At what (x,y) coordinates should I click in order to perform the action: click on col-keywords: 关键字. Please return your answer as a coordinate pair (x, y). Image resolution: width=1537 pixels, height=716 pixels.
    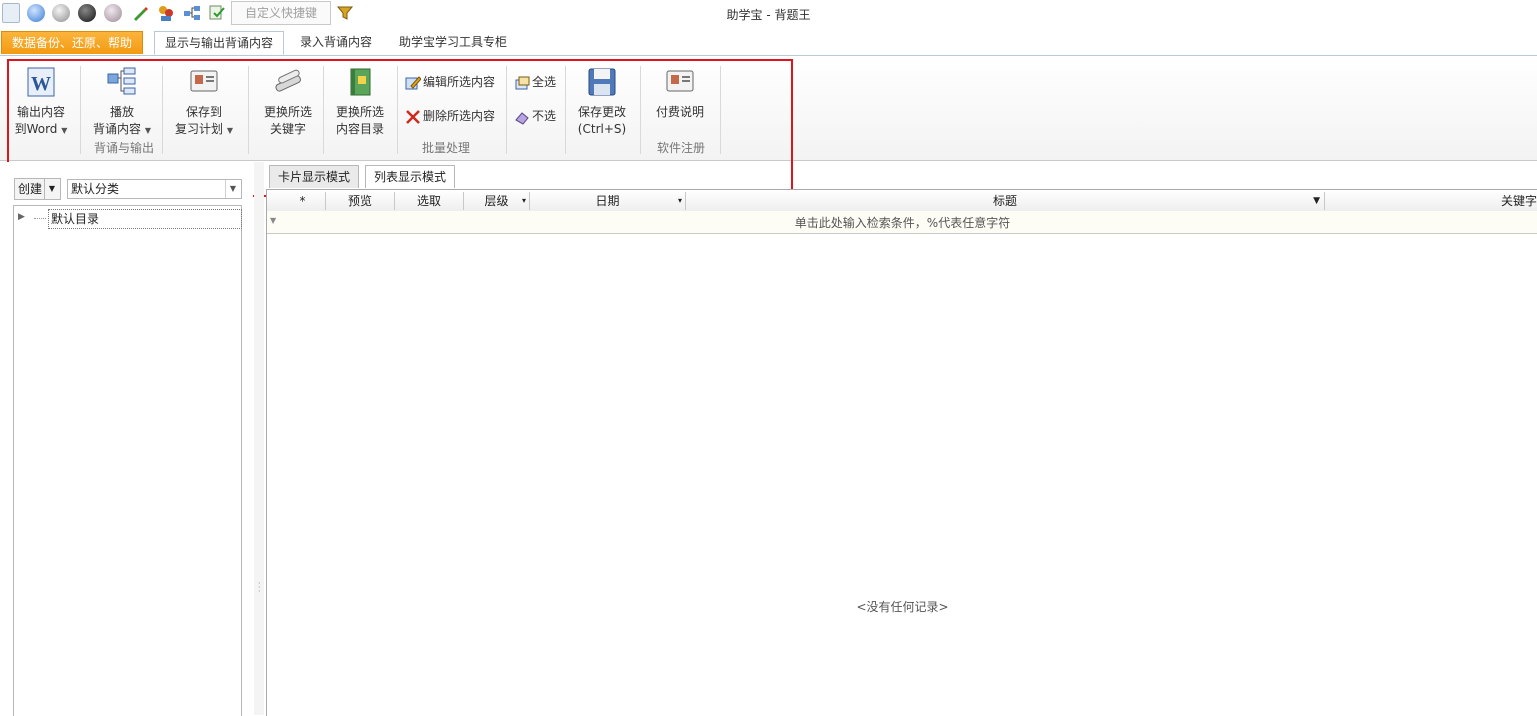
    Looking at the image, I should click on (1431, 201).